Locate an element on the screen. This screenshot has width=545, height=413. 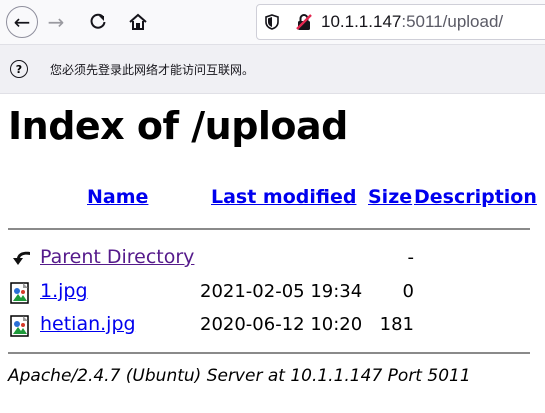
back-button: ← is located at coordinates (22, 22).